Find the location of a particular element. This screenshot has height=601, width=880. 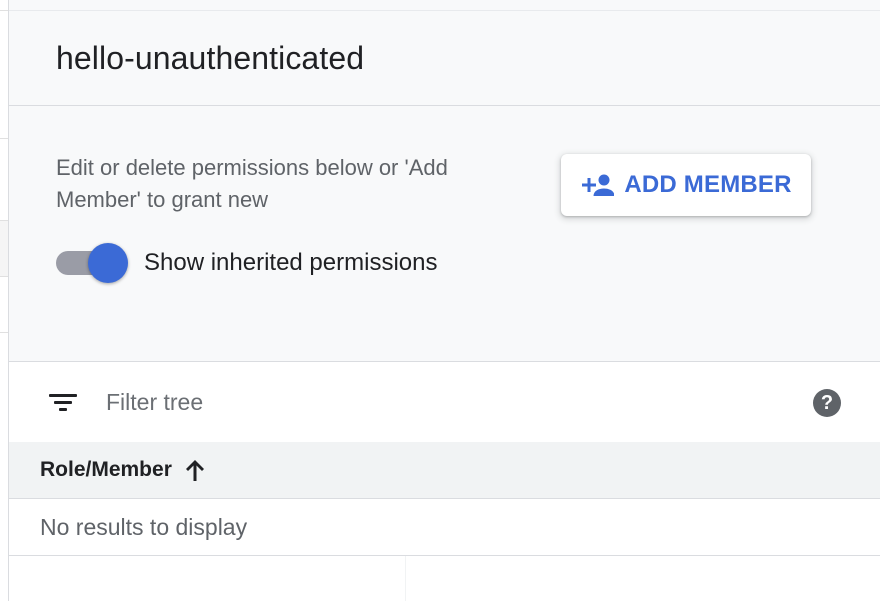

table-body-area is located at coordinates (444, 578).